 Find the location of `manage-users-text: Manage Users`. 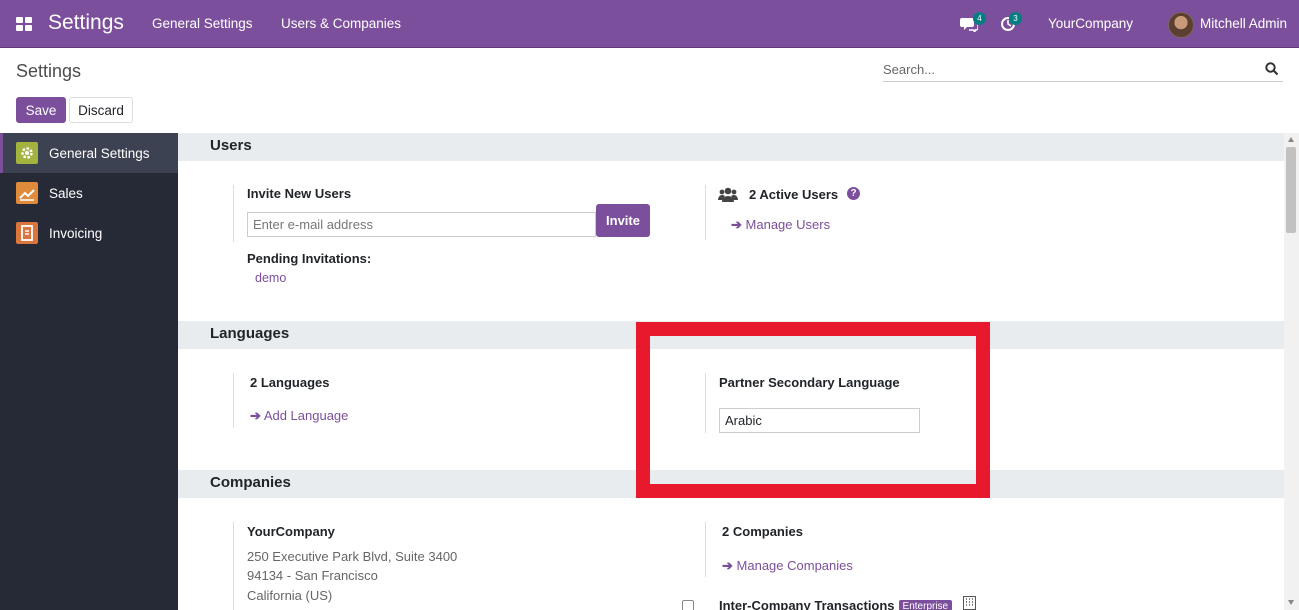

manage-users-text: Manage Users is located at coordinates (788, 224).